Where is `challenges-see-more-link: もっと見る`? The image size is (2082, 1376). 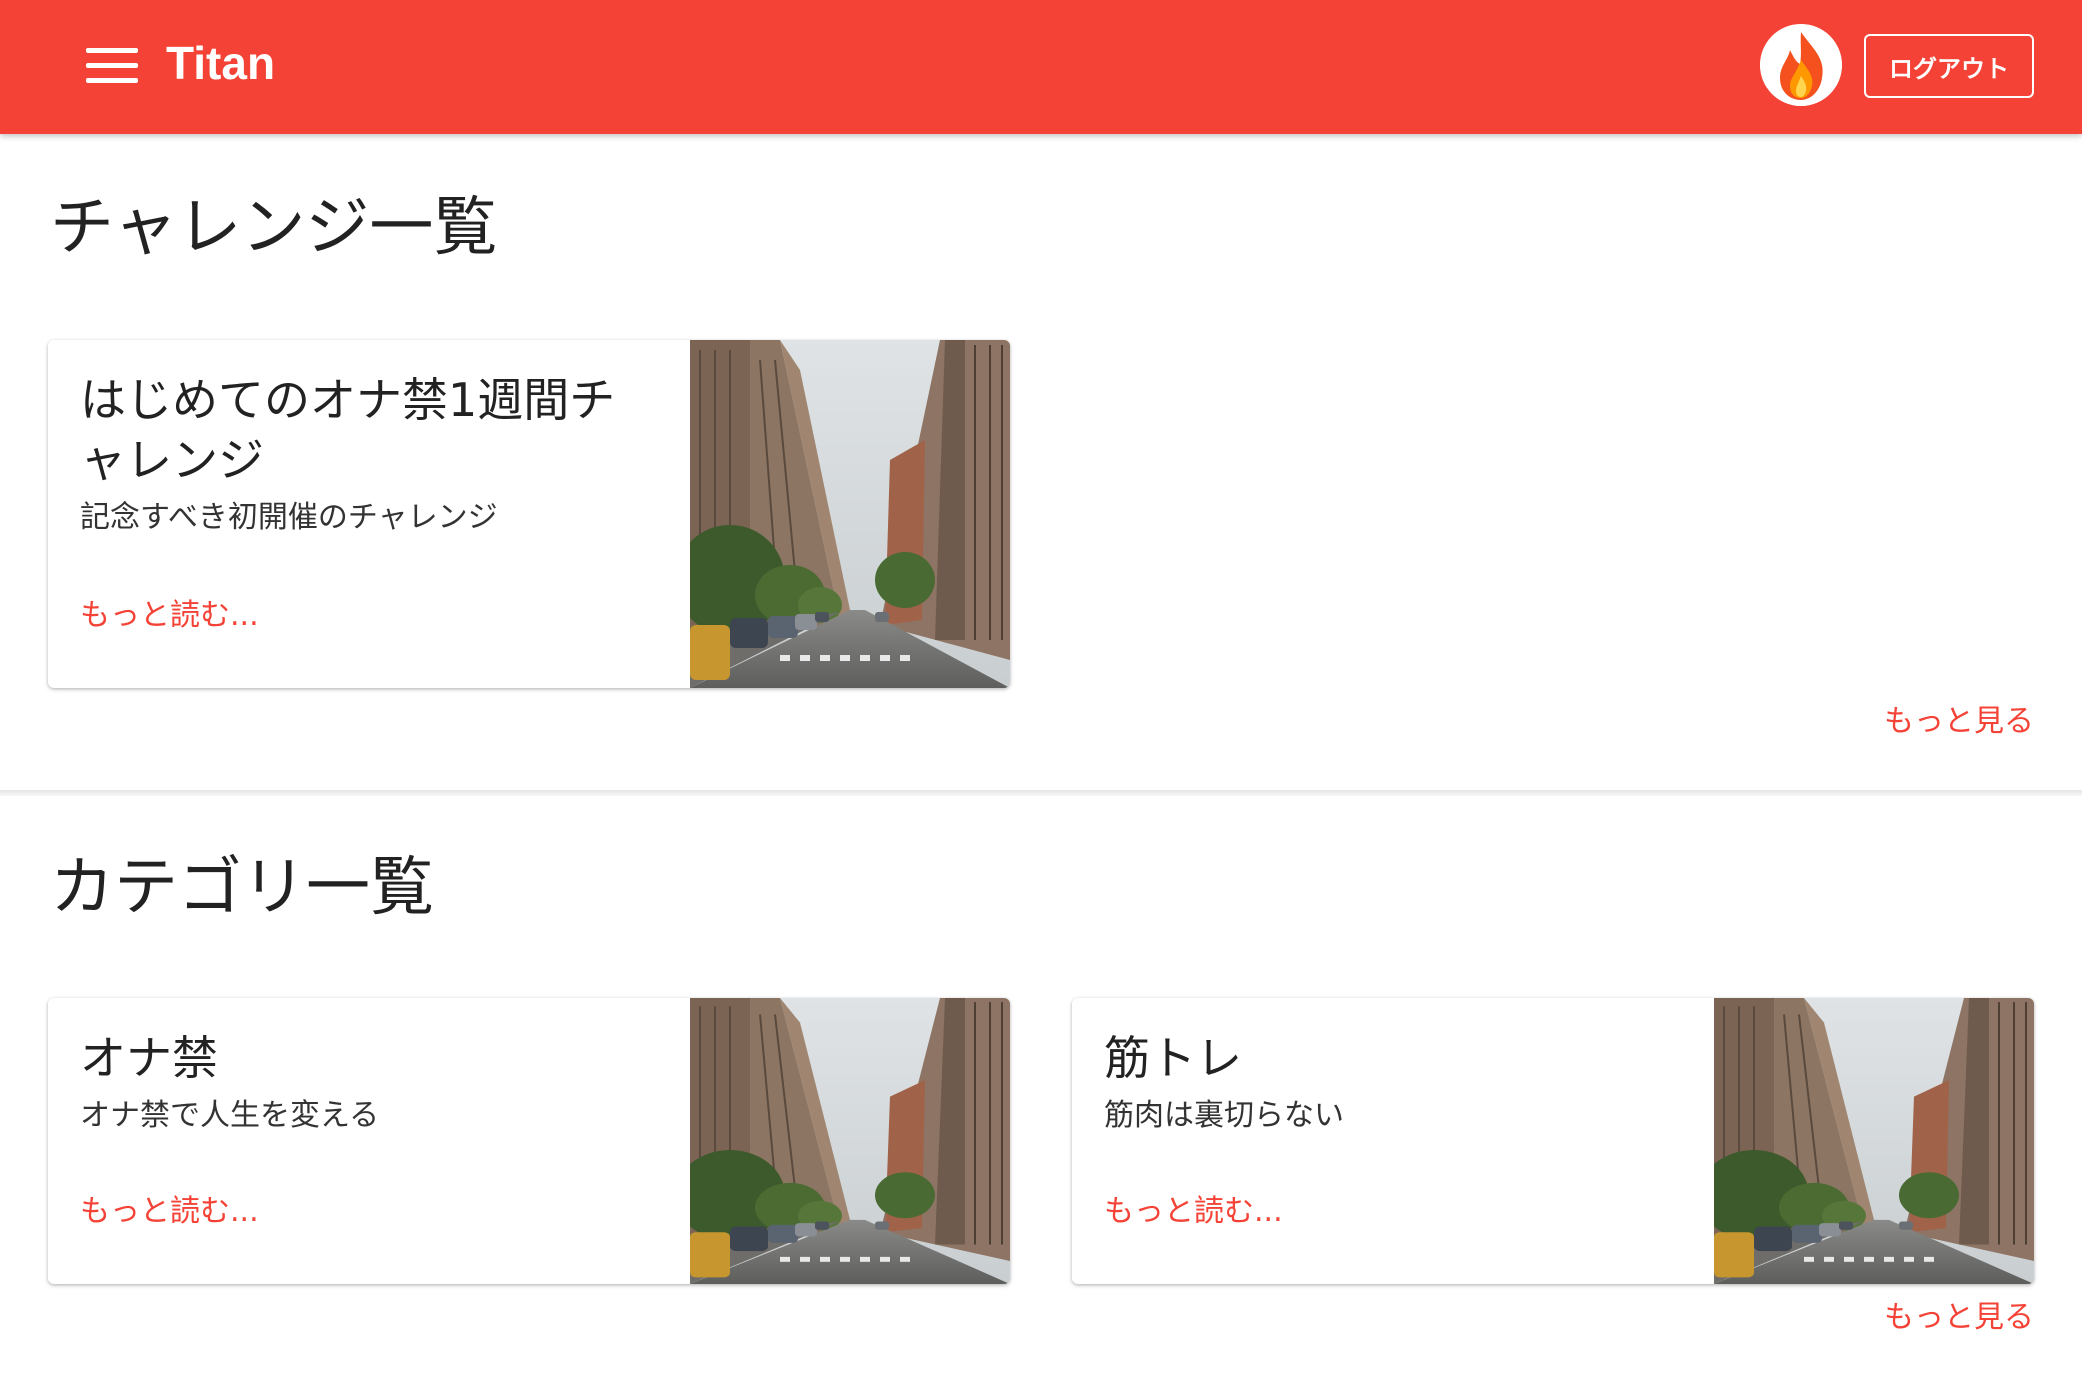
challenges-see-more-link: もっと見る is located at coordinates (1959, 718).